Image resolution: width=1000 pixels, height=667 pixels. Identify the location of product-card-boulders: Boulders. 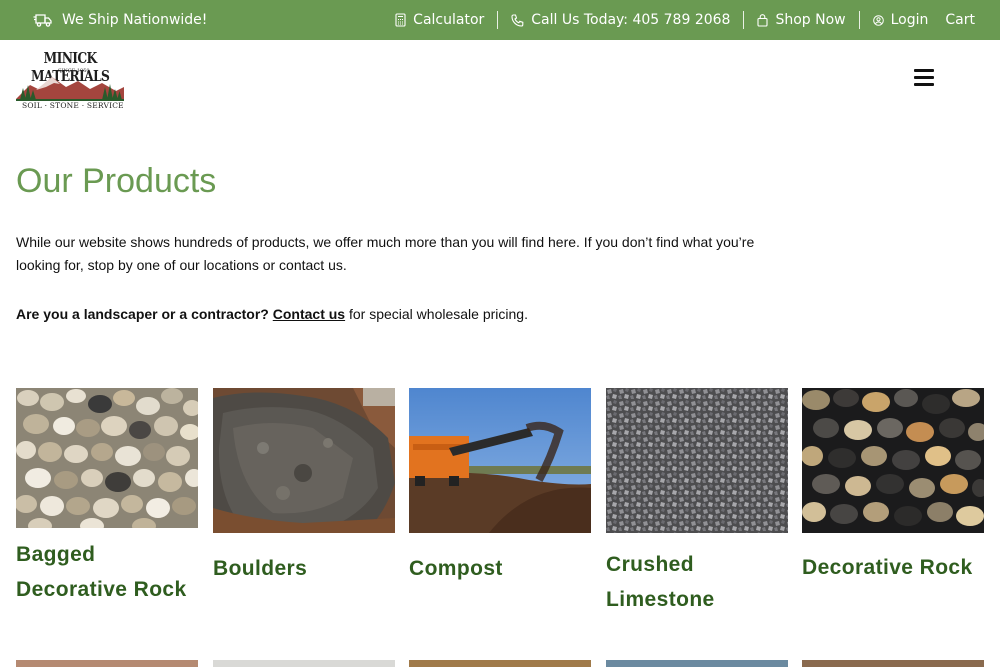
(304, 487).